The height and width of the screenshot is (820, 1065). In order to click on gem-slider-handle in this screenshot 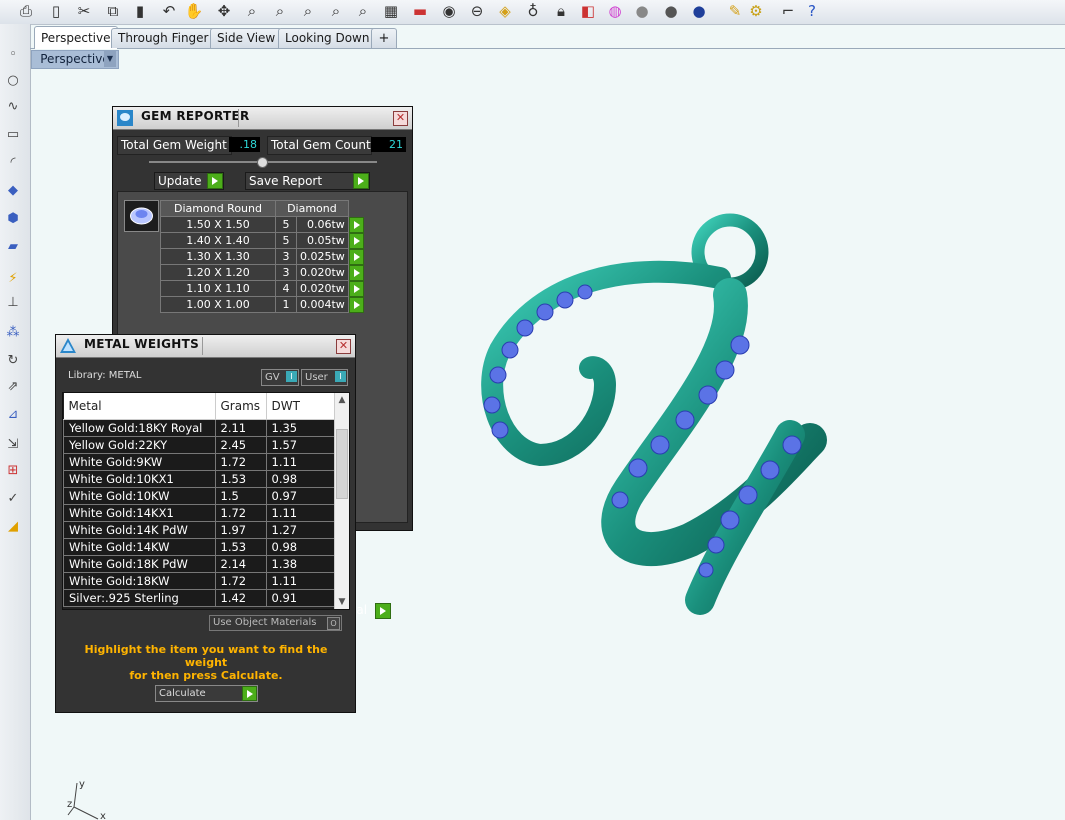, I will do `click(262, 162)`.